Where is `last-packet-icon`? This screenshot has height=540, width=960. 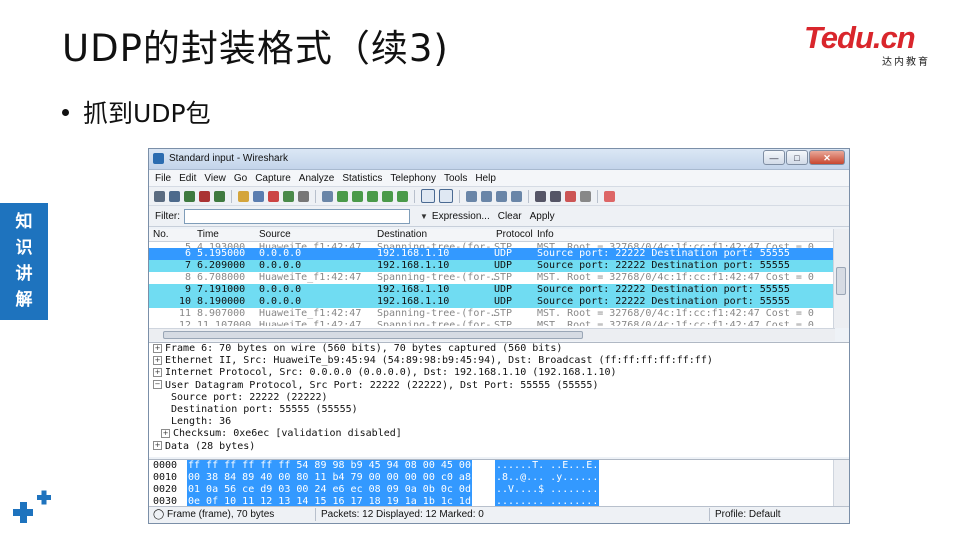 last-packet-icon is located at coordinates (402, 196).